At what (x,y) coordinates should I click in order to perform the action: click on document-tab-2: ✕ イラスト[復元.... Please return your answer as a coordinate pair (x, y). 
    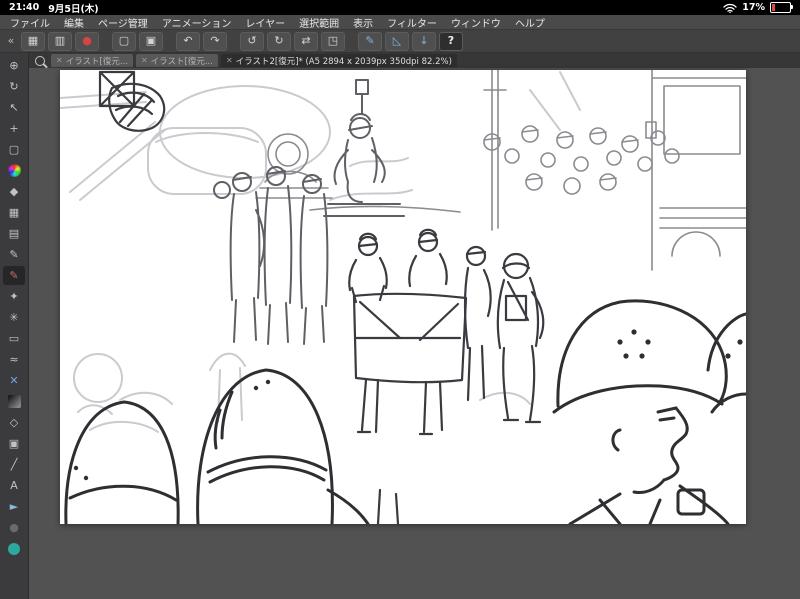
    Looking at the image, I should click on (176, 60).